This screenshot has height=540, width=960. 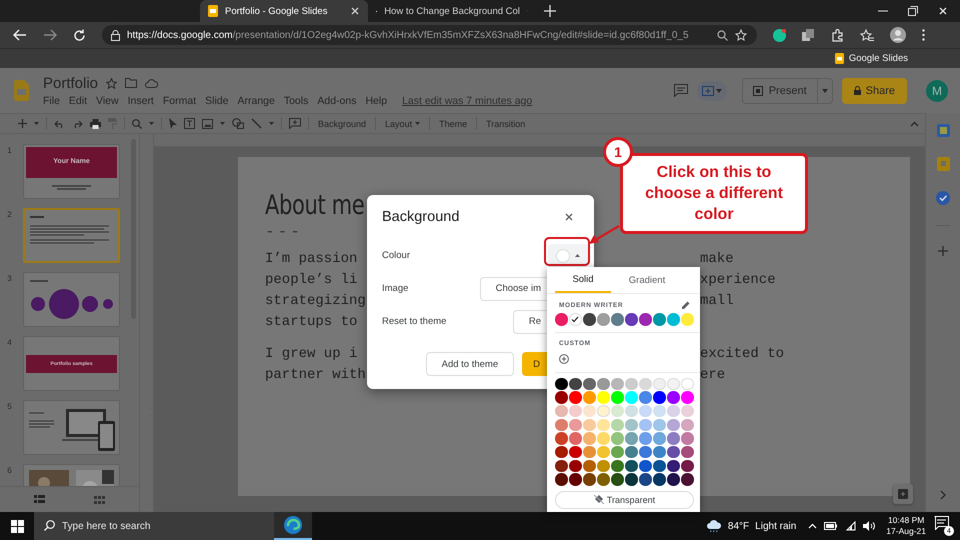 I want to click on puzzle-icon, so click(x=837, y=35).